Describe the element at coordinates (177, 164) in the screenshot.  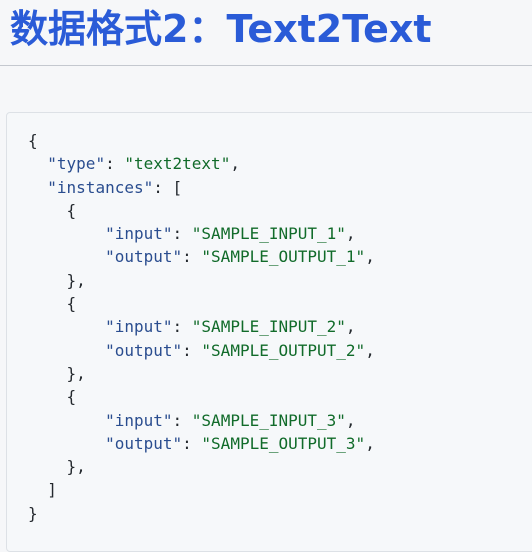
I see `type-value: "text2text"` at that location.